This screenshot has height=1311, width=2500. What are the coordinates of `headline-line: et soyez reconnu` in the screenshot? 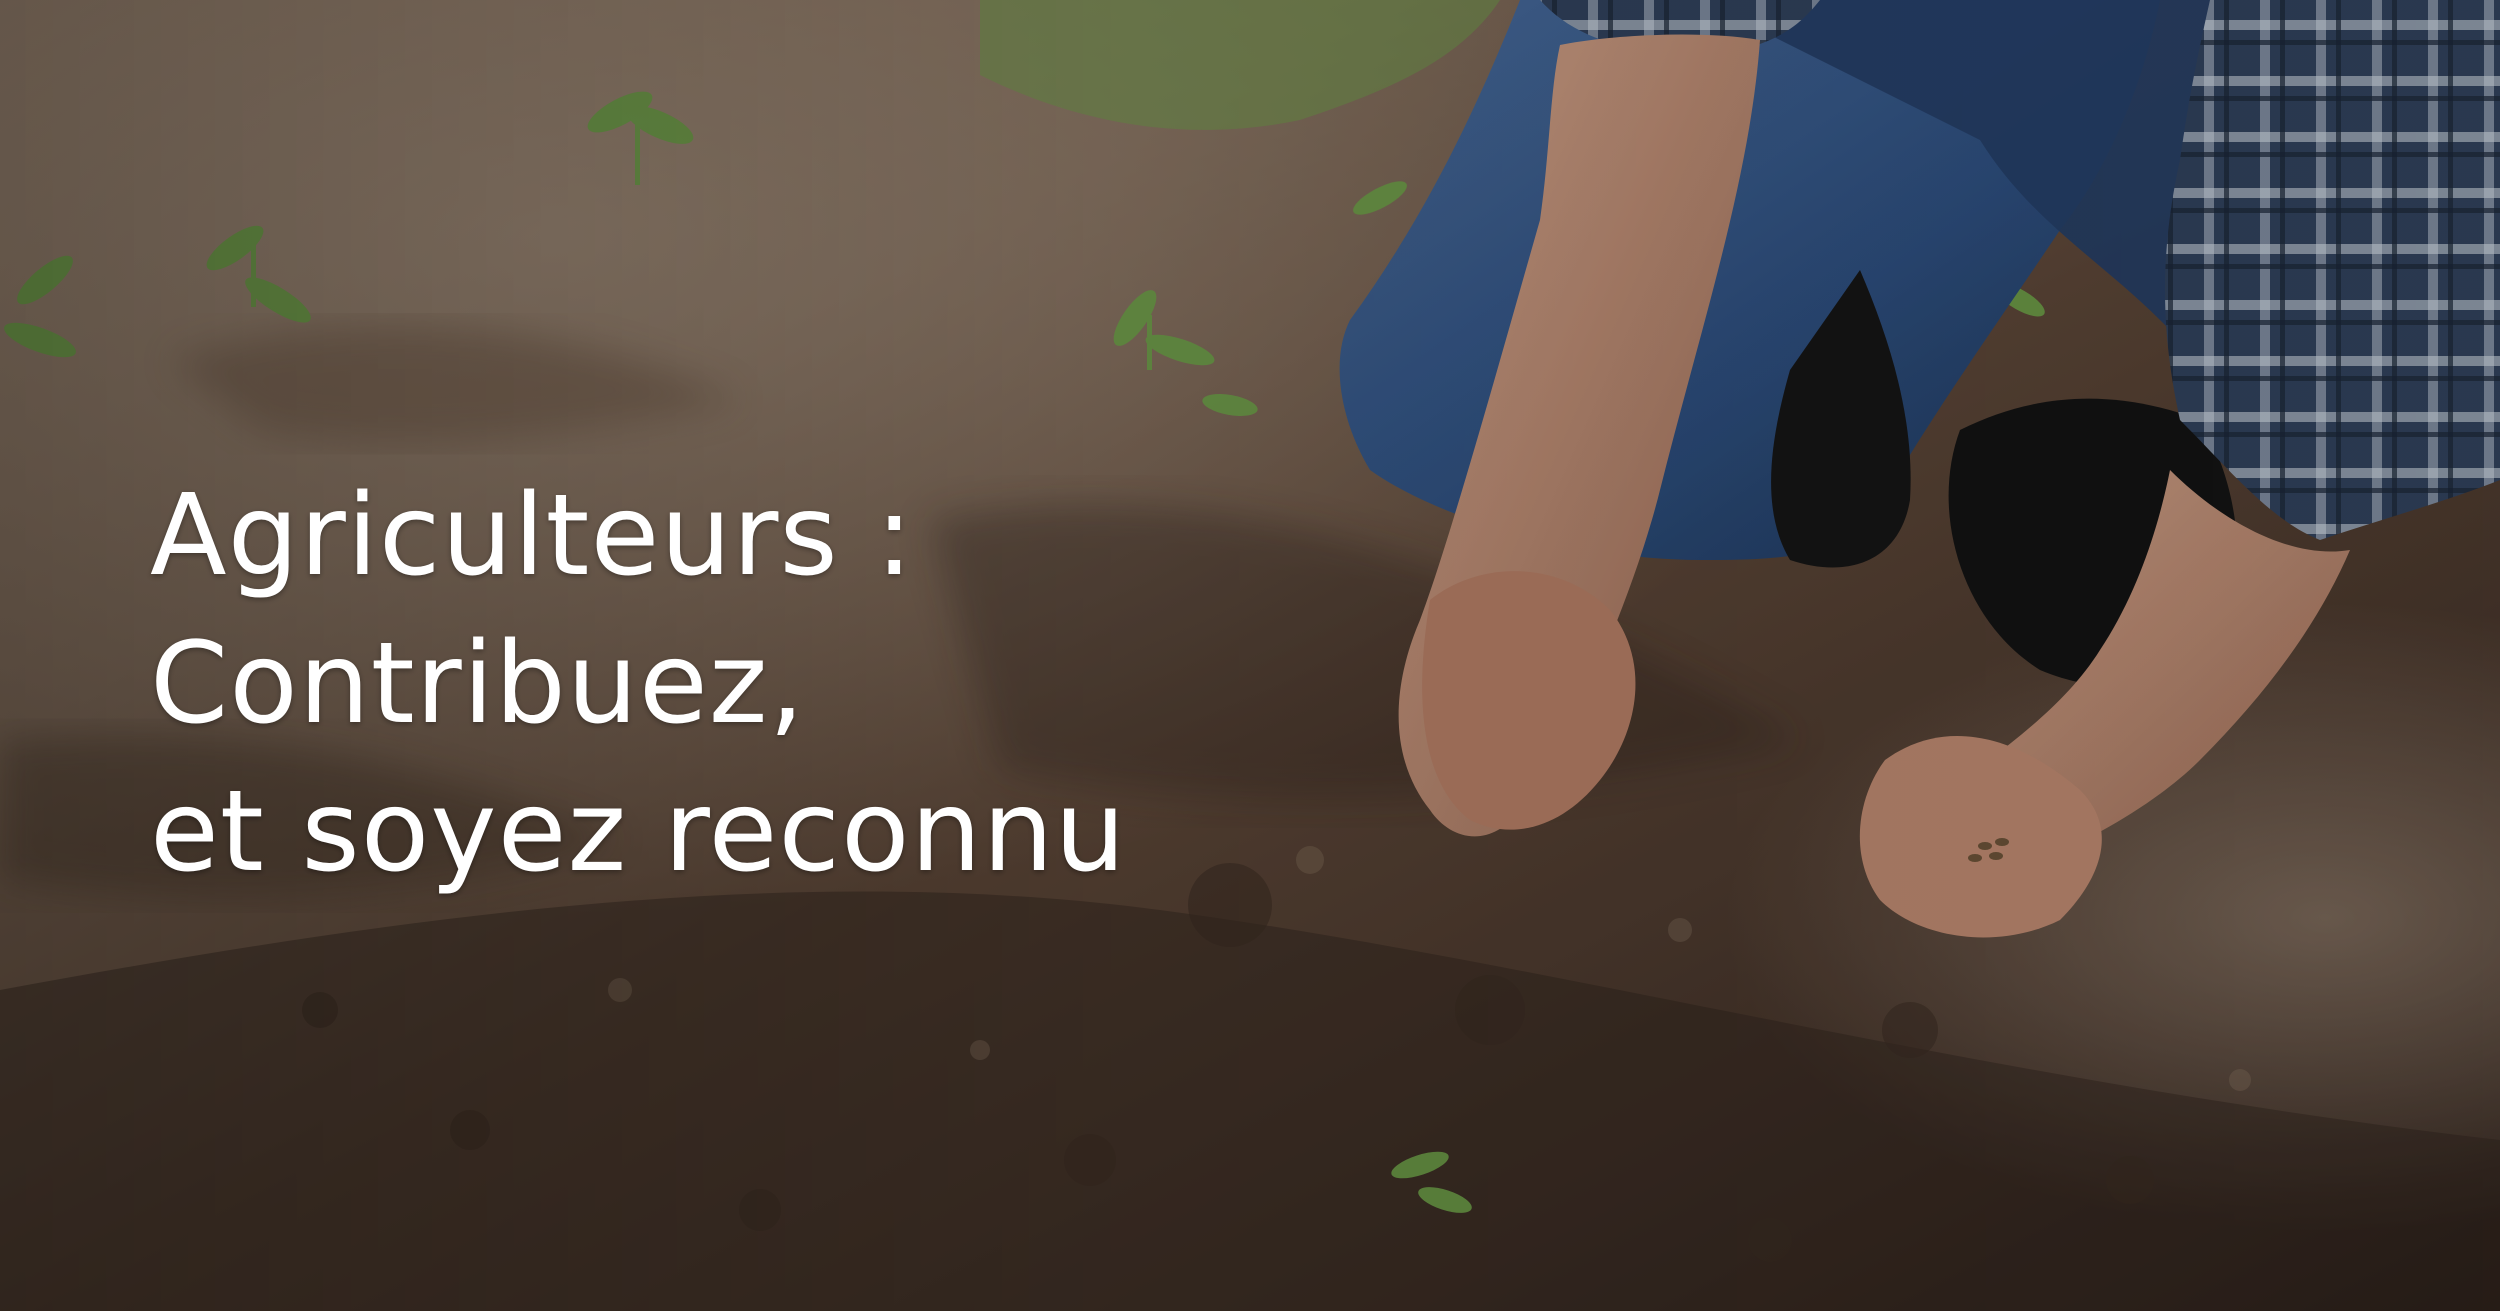 It's located at (638, 832).